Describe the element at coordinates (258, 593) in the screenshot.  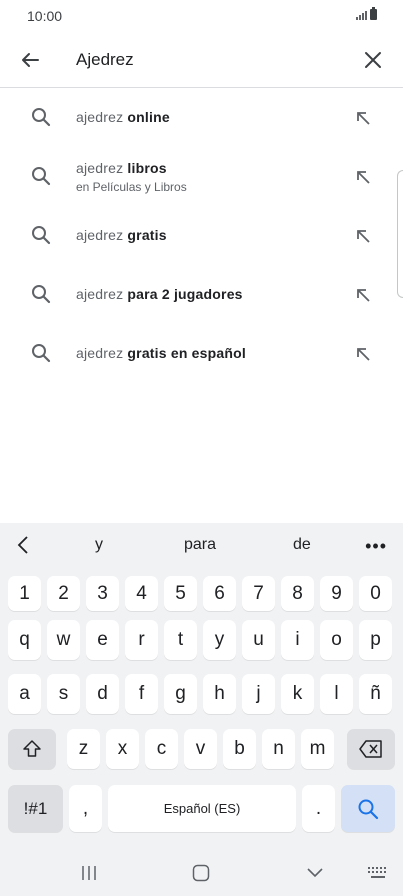
I see `key-7: 7` at that location.